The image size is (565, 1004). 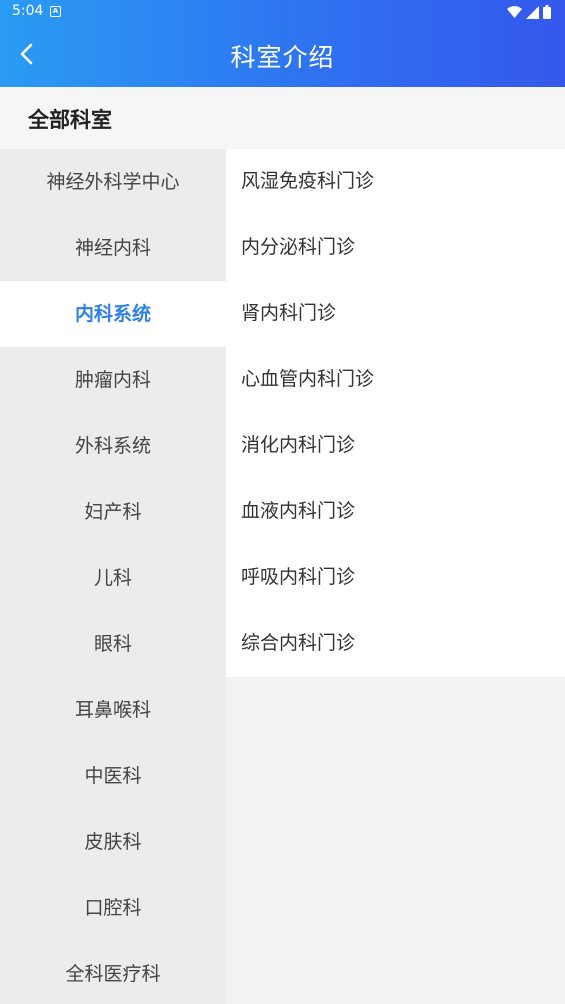 What do you see at coordinates (113, 972) in the screenshot?
I see `category-item: 全科医疗科` at bounding box center [113, 972].